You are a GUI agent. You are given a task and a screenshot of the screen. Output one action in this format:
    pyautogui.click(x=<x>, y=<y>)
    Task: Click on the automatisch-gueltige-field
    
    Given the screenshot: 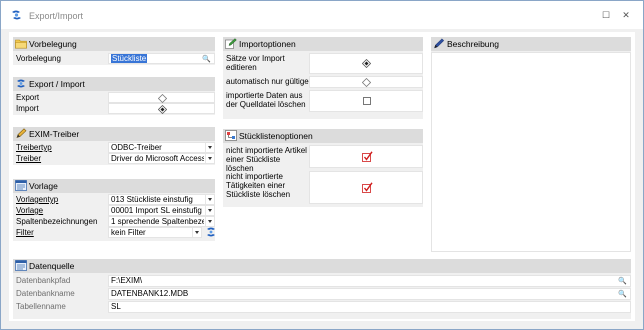 What is the action you would take?
    pyautogui.click(x=366, y=82)
    